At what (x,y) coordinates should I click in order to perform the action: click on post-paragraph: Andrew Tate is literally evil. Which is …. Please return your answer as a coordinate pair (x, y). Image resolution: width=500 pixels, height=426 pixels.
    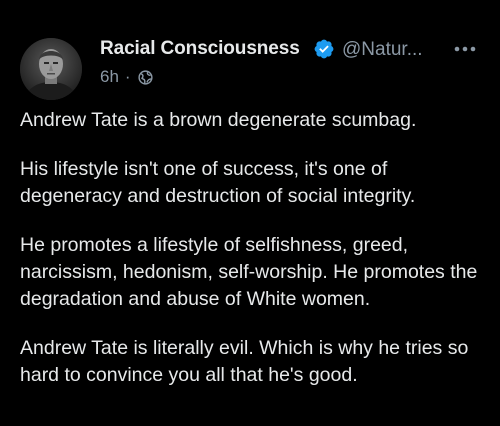
    Looking at the image, I should click on (244, 361).